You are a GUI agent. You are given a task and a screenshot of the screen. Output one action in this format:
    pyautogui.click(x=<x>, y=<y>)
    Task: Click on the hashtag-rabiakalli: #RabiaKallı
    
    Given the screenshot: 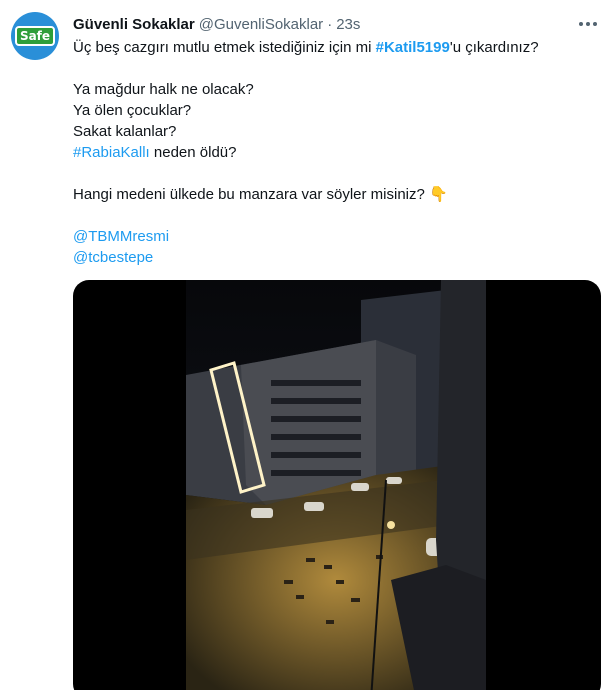 What is the action you would take?
    pyautogui.click(x=111, y=152)
    